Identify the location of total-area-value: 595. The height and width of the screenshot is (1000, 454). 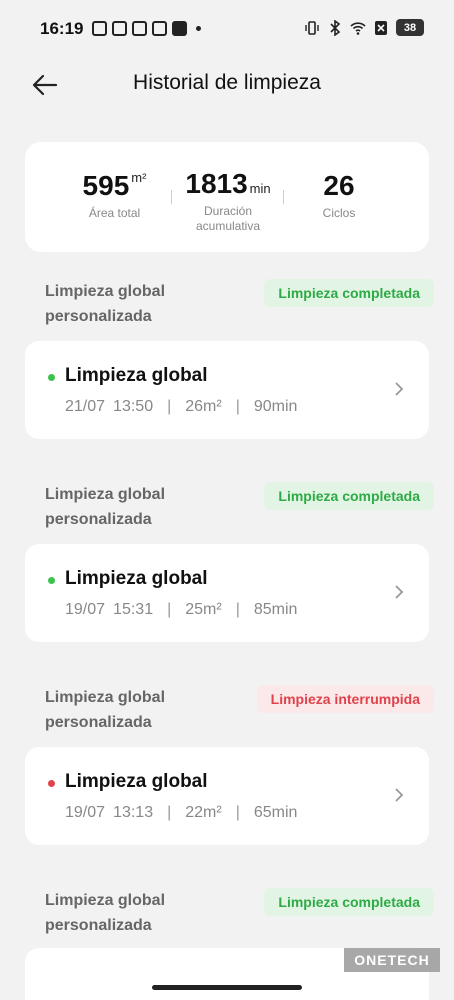
(106, 185).